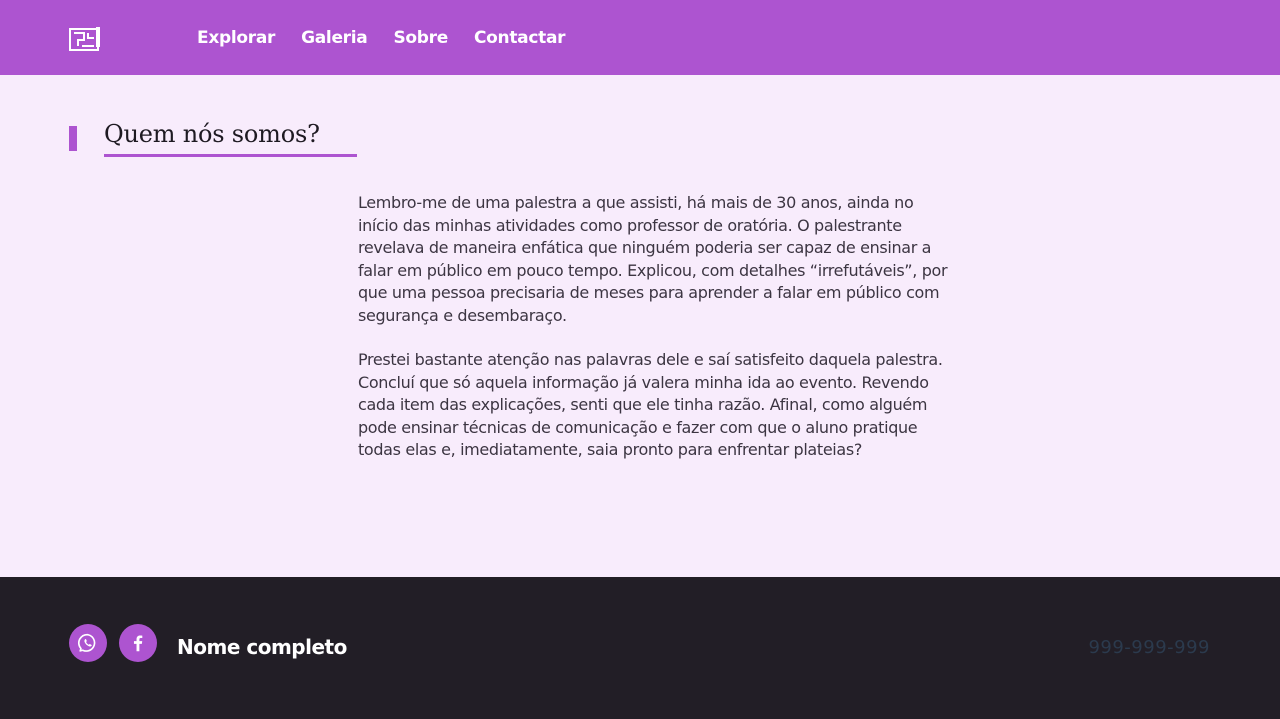  Describe the element at coordinates (212, 134) in the screenshot. I see `page-title: Quem nós somos?` at that location.